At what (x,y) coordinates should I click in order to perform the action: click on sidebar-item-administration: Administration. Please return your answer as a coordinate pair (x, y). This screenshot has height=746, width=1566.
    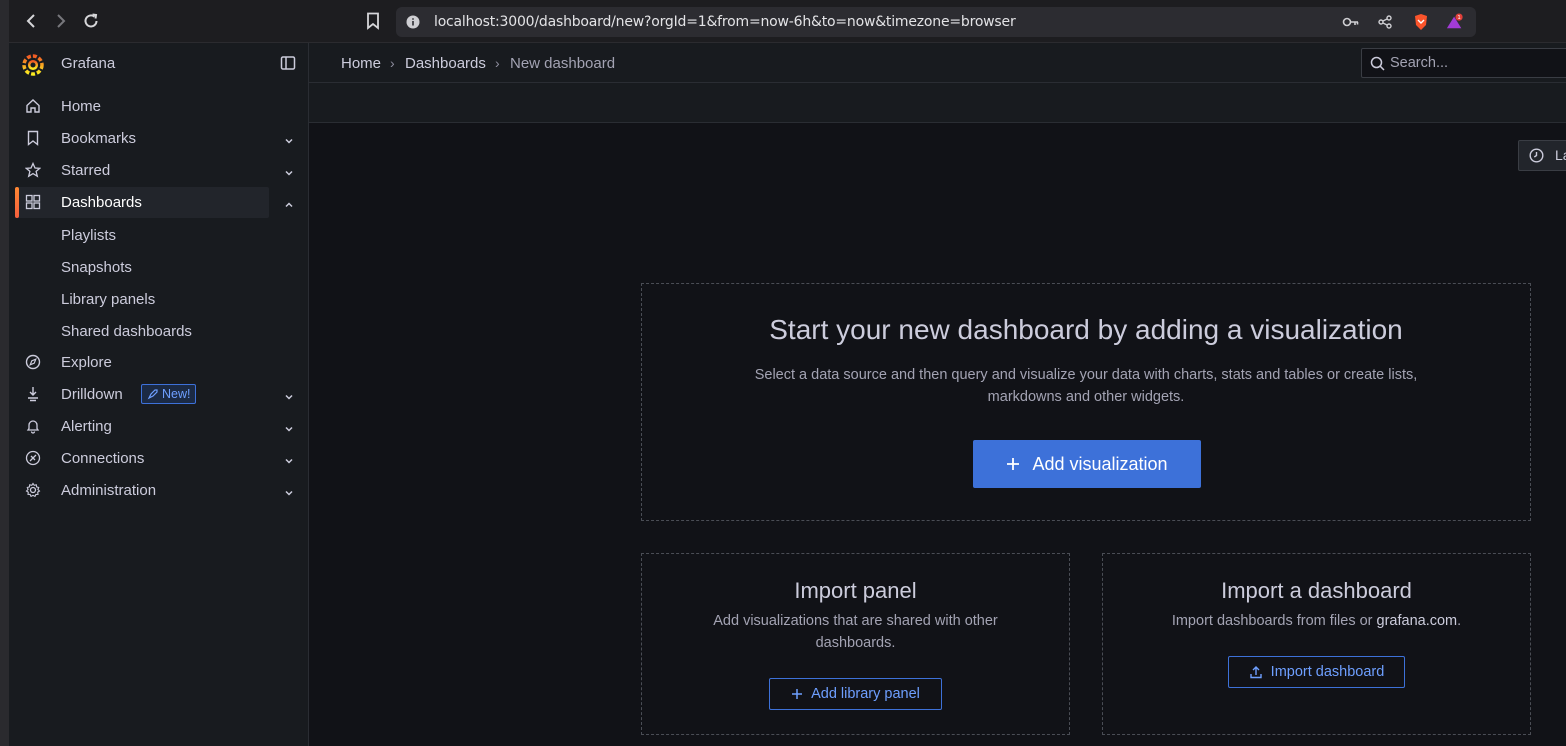
    Looking at the image, I should click on (142, 490).